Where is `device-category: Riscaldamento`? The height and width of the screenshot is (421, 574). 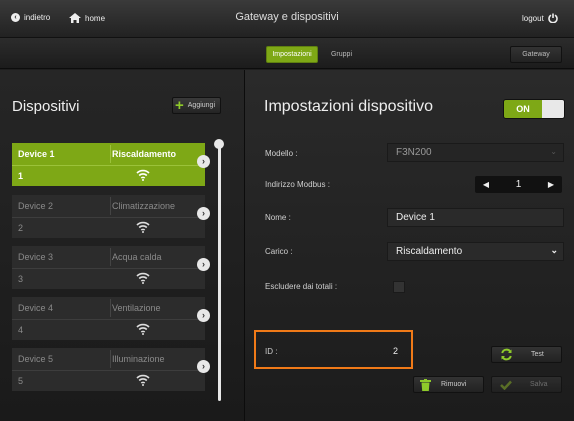 device-category: Riscaldamento is located at coordinates (144, 154).